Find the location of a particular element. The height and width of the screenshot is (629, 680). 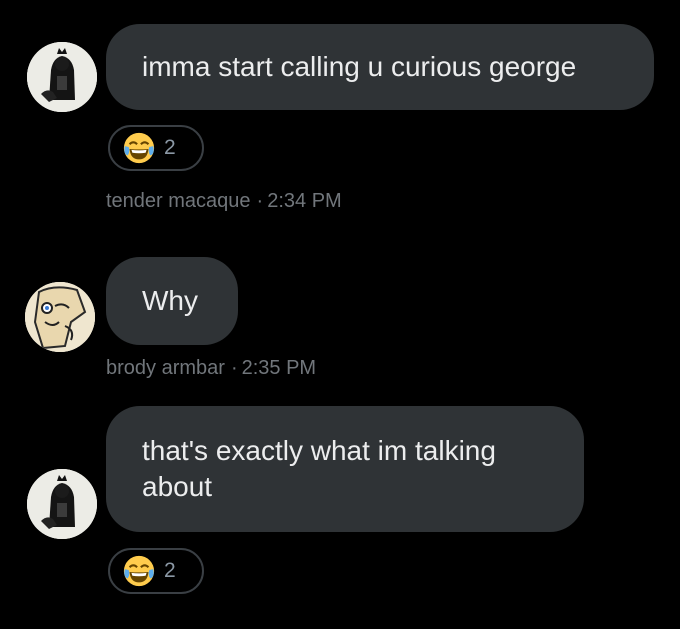

message-bubble: that's exactly what im talking about is located at coordinates (345, 469).